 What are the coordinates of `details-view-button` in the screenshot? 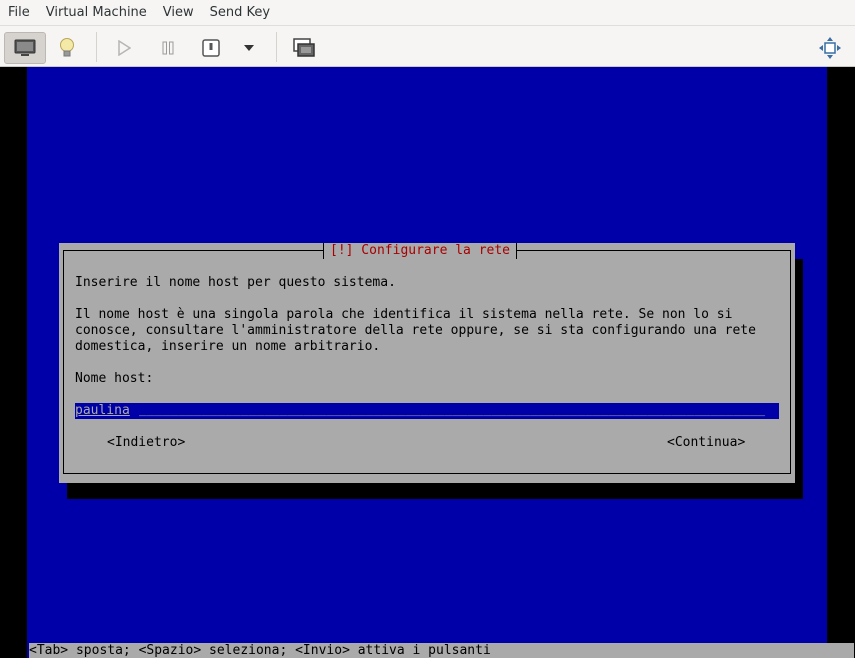 It's located at (67, 48).